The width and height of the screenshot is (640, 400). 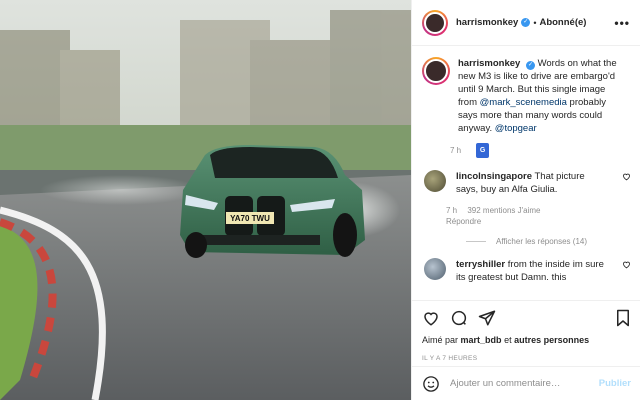 What do you see at coordinates (463, 221) in the screenshot?
I see `reply-button: Répondre` at bounding box center [463, 221].